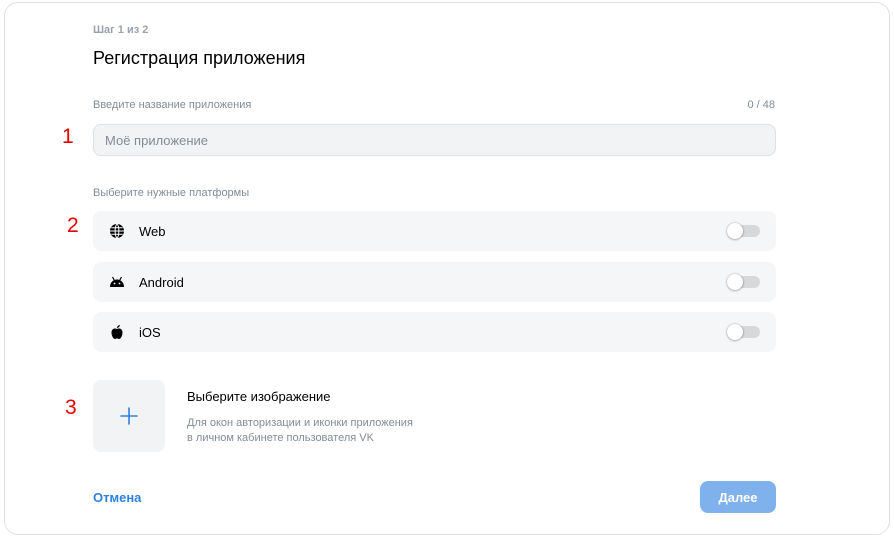  I want to click on platform-row-android: Android, so click(434, 282).